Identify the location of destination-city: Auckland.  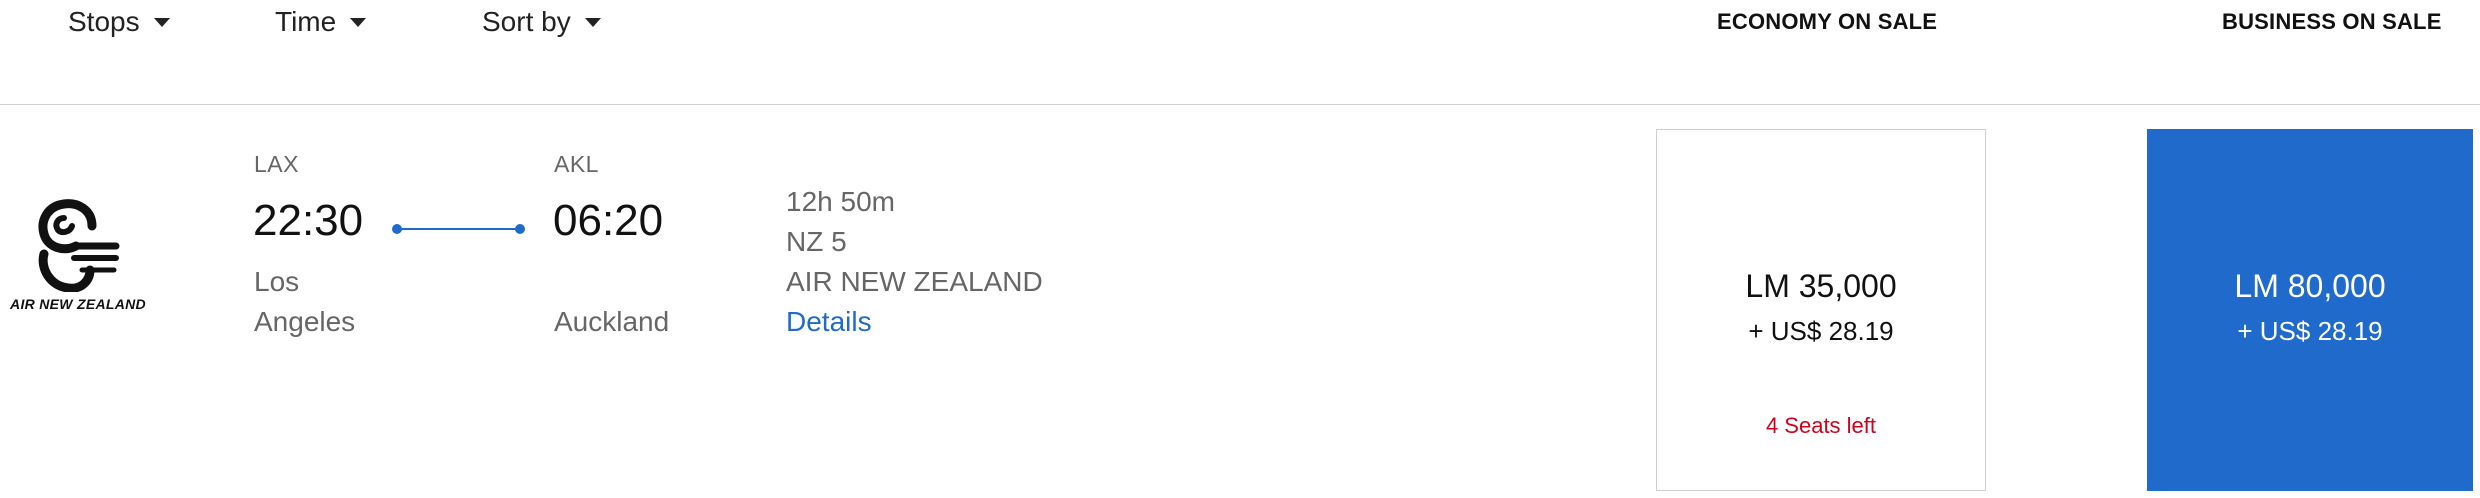
(612, 321).